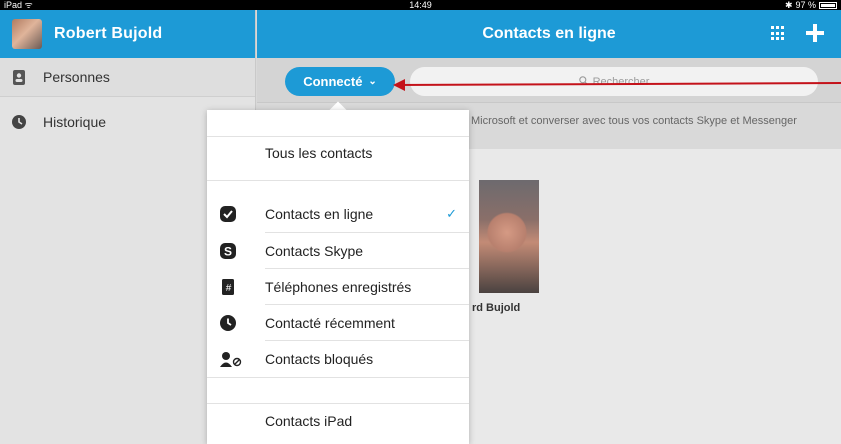  I want to click on profile-header: Robert Bujold, so click(127, 34).